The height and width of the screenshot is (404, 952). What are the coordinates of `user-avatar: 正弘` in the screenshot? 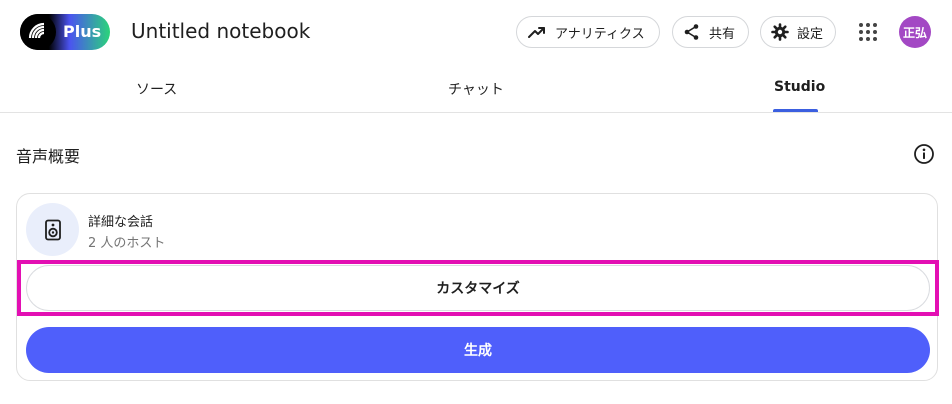 It's located at (915, 32).